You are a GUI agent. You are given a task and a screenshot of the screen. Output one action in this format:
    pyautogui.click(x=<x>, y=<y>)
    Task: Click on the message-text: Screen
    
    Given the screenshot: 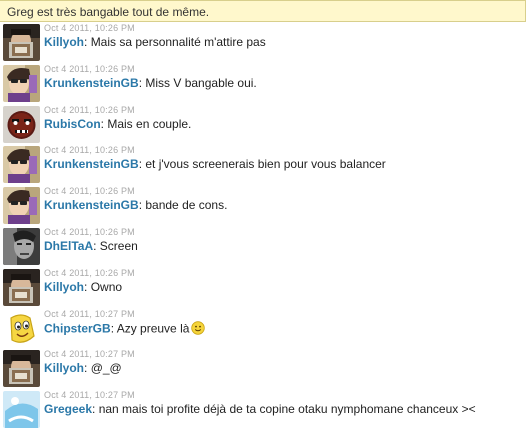 What is the action you would take?
    pyautogui.click(x=118, y=245)
    